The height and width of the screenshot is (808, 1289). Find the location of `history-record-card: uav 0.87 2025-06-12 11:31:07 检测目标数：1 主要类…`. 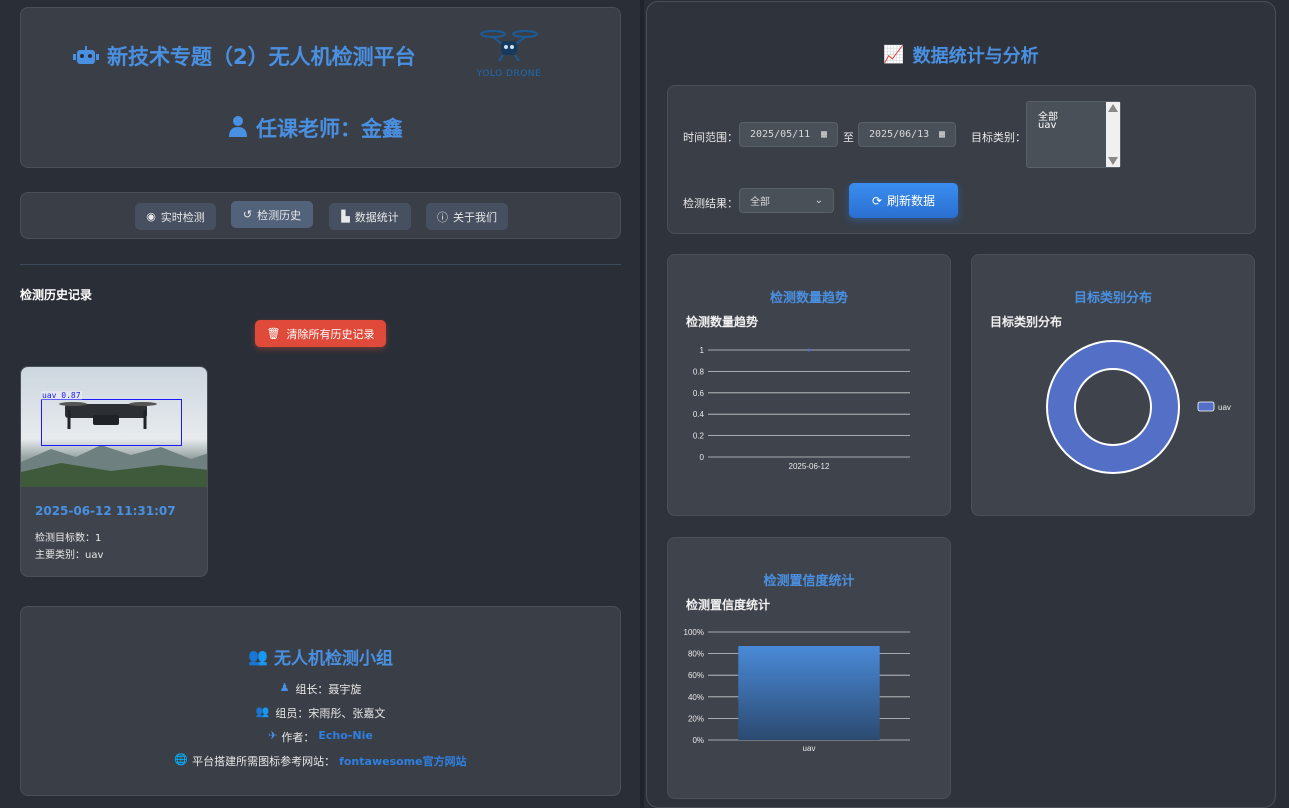

history-record-card: uav 0.87 2025-06-12 11:31:07 检测目标数：1 主要类… is located at coordinates (114, 471).